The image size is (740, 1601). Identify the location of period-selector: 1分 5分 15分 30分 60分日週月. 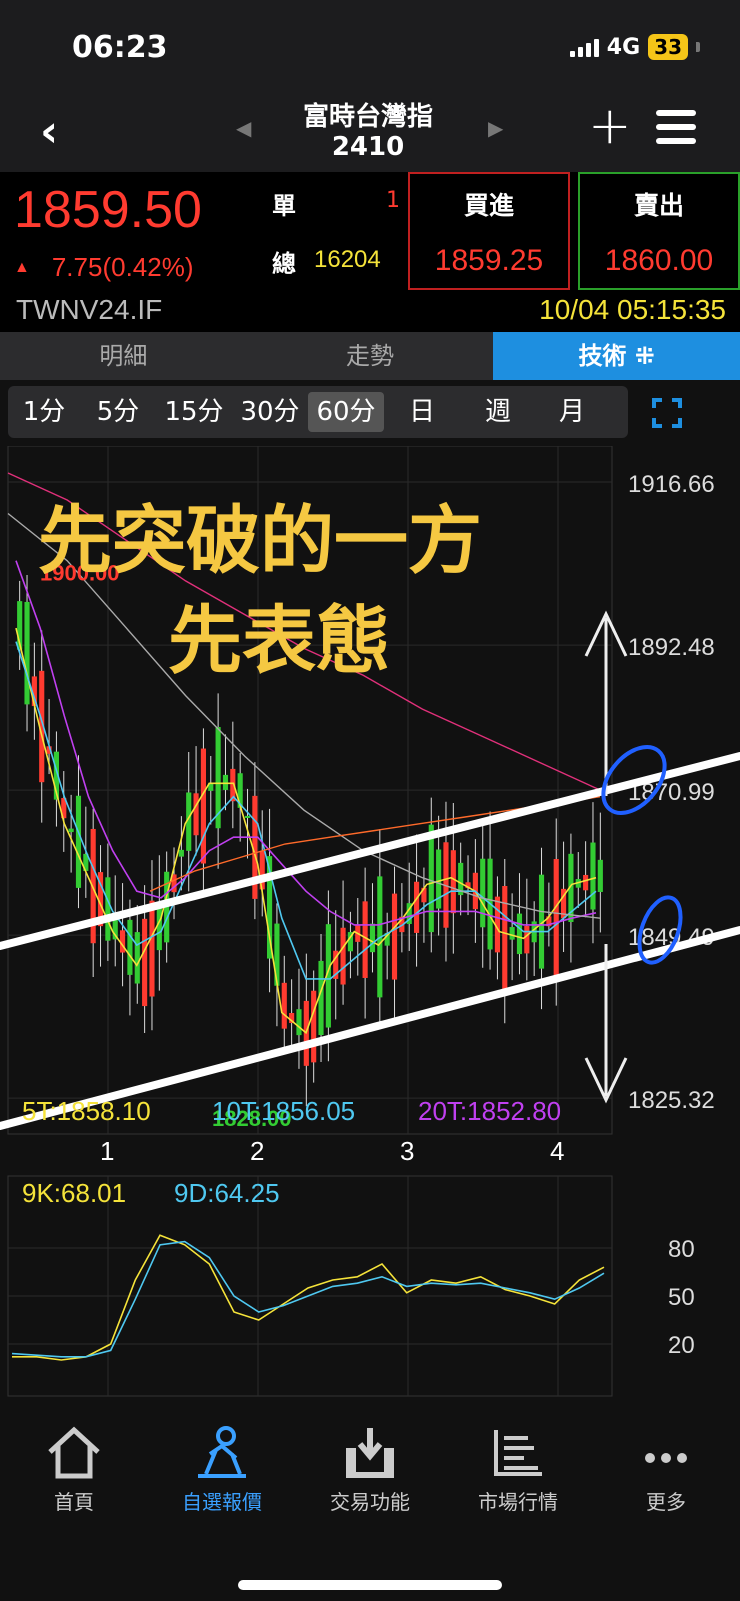
(318, 412).